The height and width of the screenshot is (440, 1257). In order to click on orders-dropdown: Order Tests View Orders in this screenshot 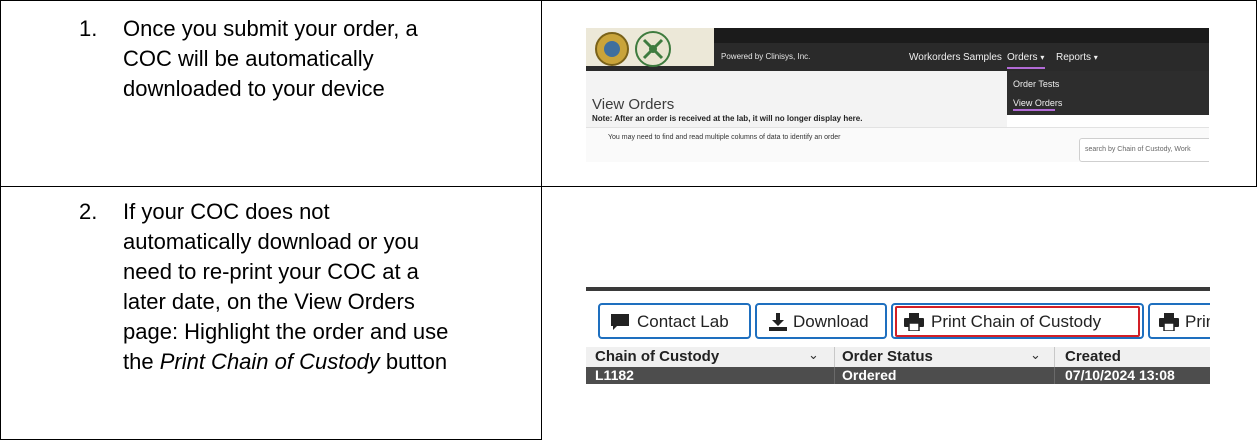, I will do `click(1108, 93)`.